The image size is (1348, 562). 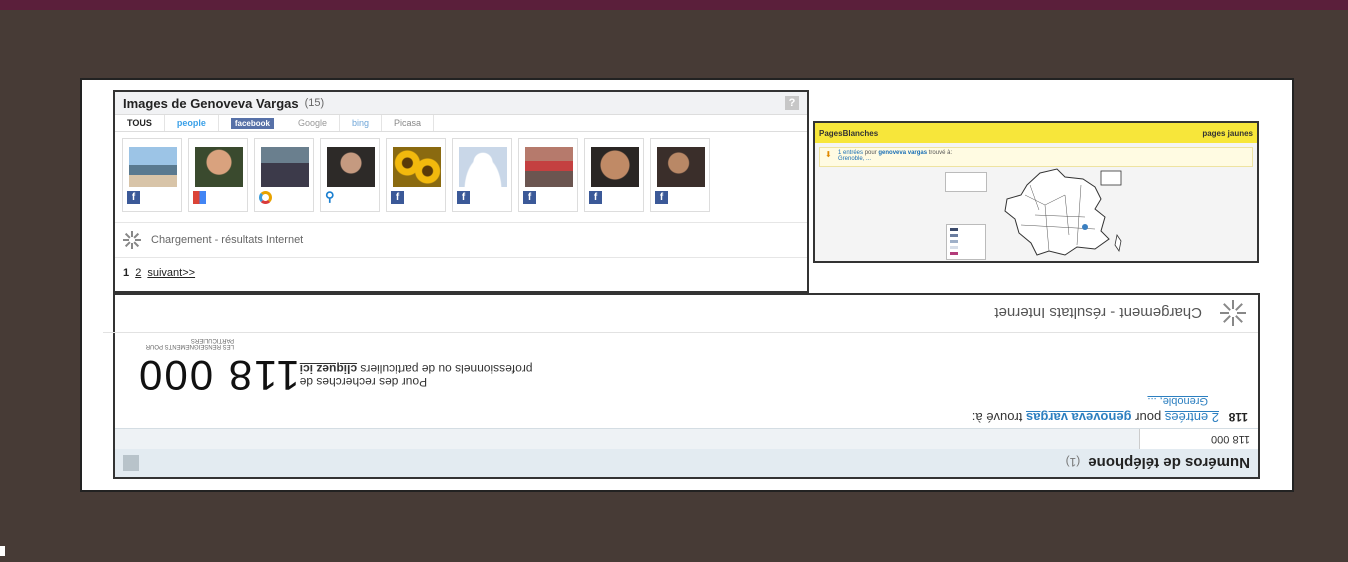 I want to click on tab-people: people, so click(x=192, y=123).